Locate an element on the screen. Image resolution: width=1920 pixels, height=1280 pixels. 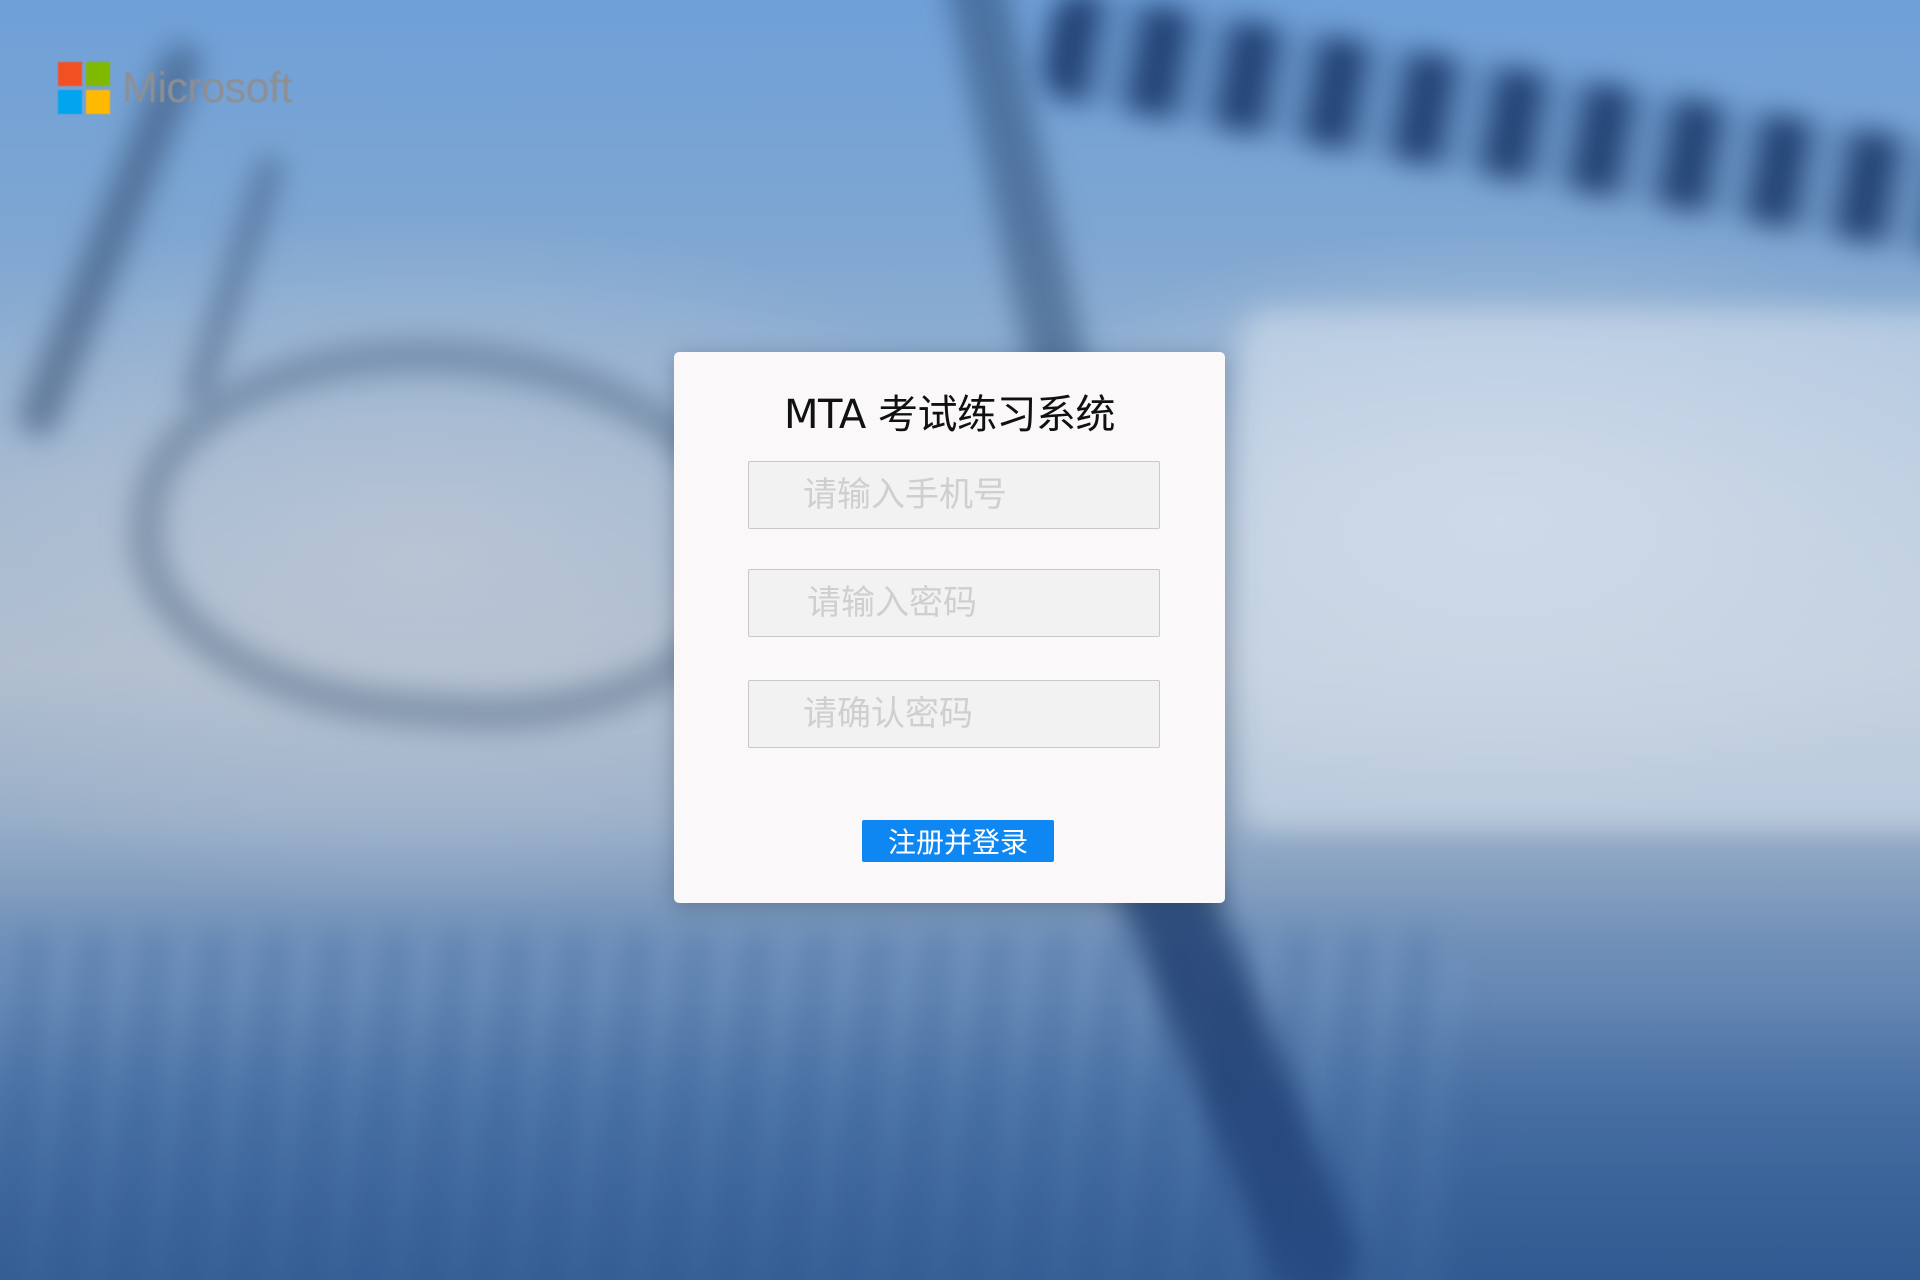
phone-input is located at coordinates (954, 495).